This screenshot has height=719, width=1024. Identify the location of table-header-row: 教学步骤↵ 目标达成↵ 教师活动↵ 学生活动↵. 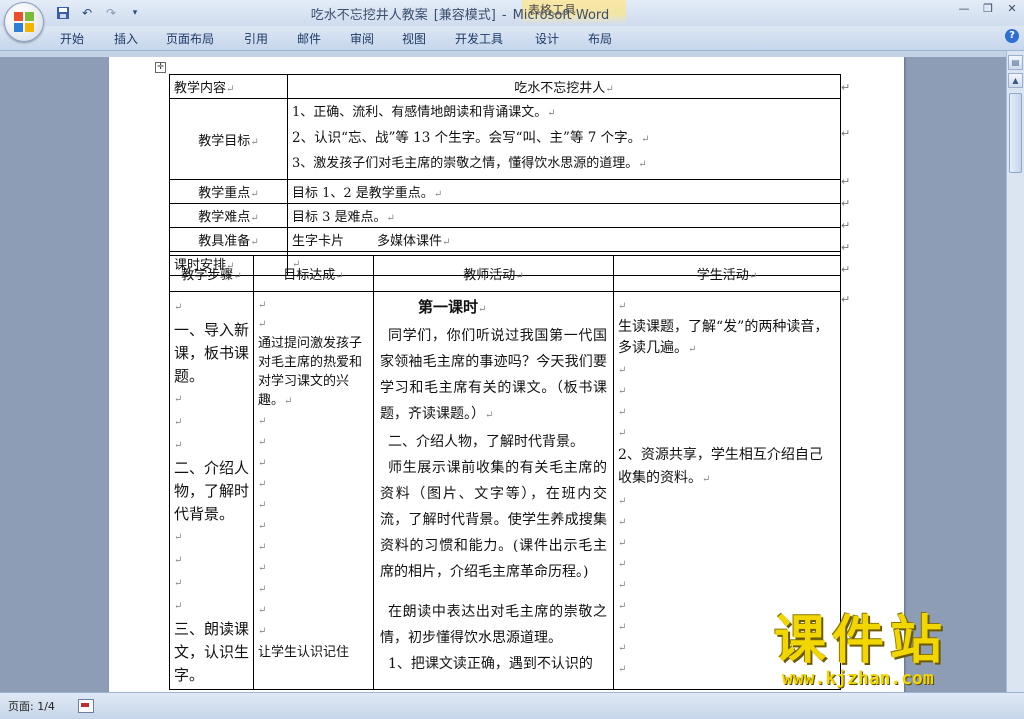
(505, 273).